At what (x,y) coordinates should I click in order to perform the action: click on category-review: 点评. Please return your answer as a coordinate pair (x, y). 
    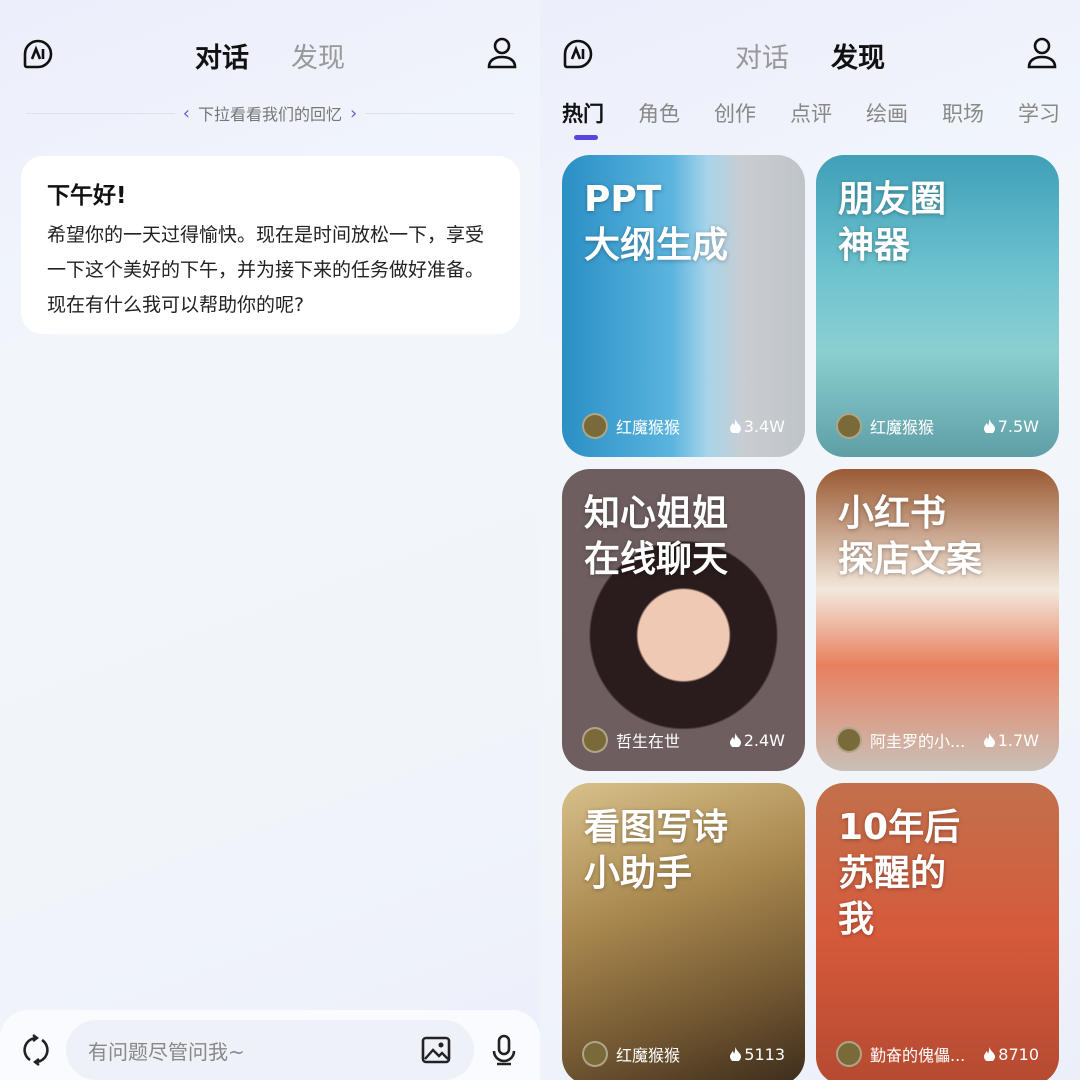
    Looking at the image, I should click on (811, 113).